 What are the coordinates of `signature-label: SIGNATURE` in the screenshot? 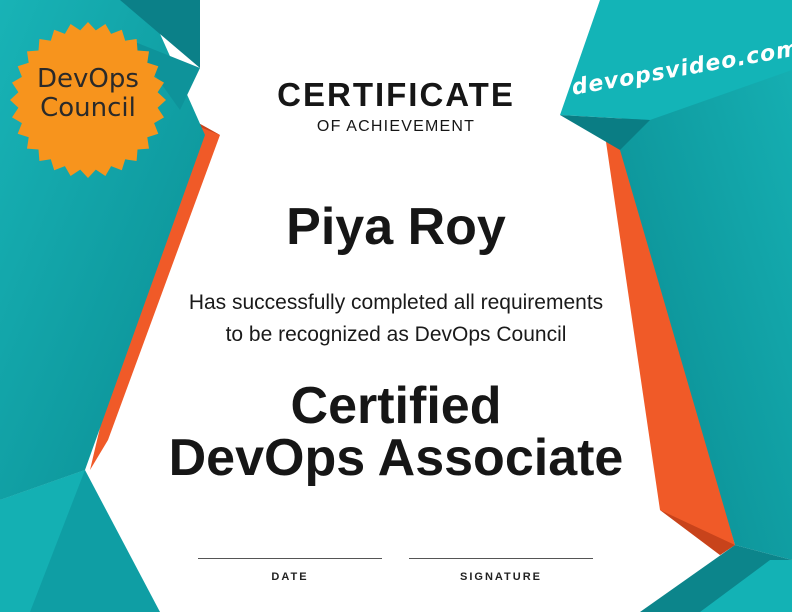 It's located at (501, 577).